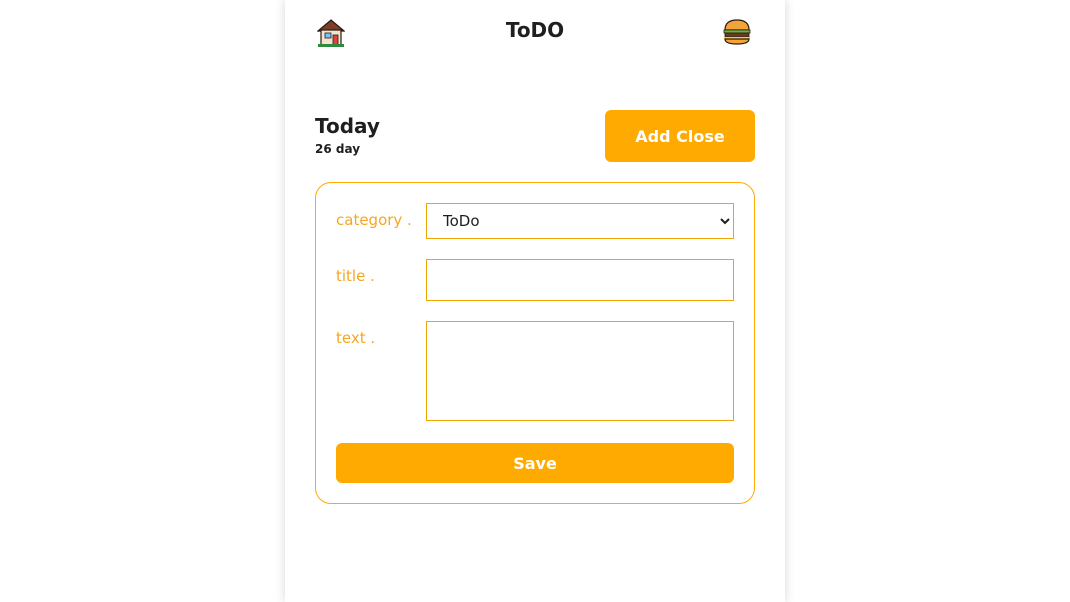  I want to click on day-heading: Today 26 day, so click(347, 135).